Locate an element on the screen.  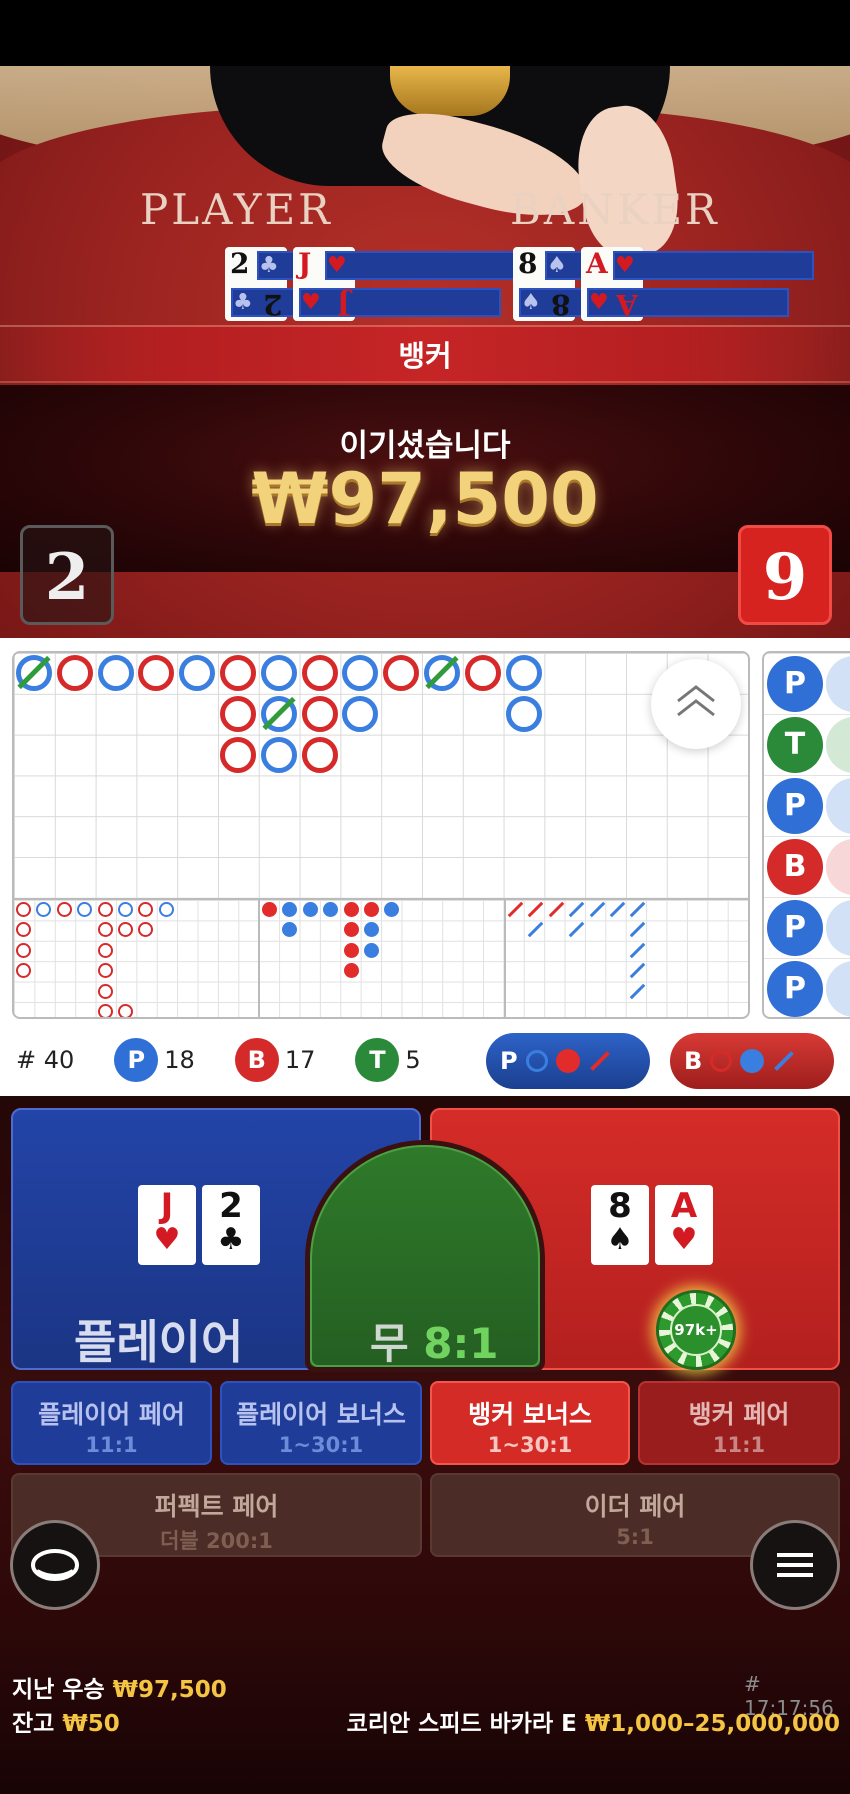
chat-icon is located at coordinates (55, 1565).